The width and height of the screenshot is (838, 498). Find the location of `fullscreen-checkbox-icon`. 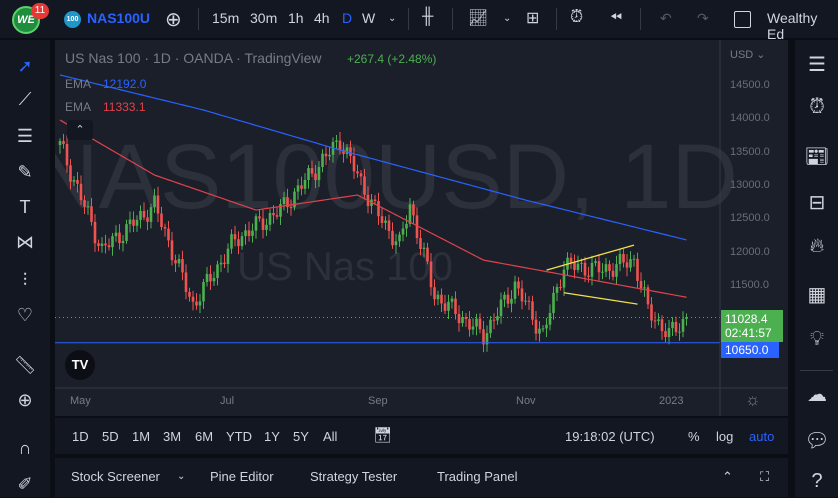

fullscreen-checkbox-icon is located at coordinates (742, 19).